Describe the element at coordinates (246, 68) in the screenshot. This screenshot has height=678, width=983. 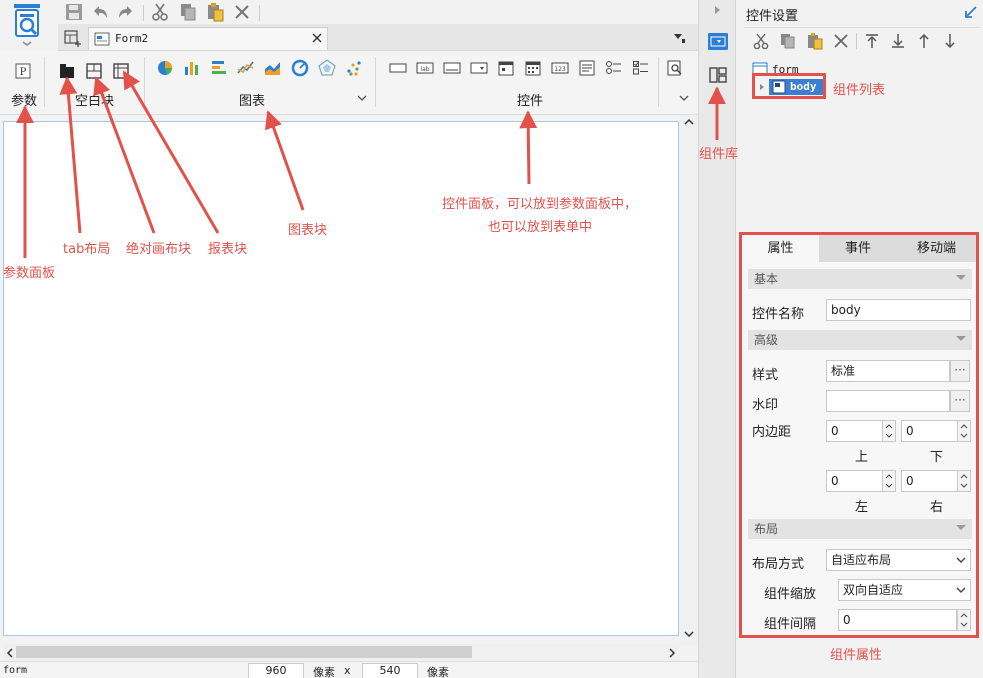
I see `line-chart-icon` at that location.